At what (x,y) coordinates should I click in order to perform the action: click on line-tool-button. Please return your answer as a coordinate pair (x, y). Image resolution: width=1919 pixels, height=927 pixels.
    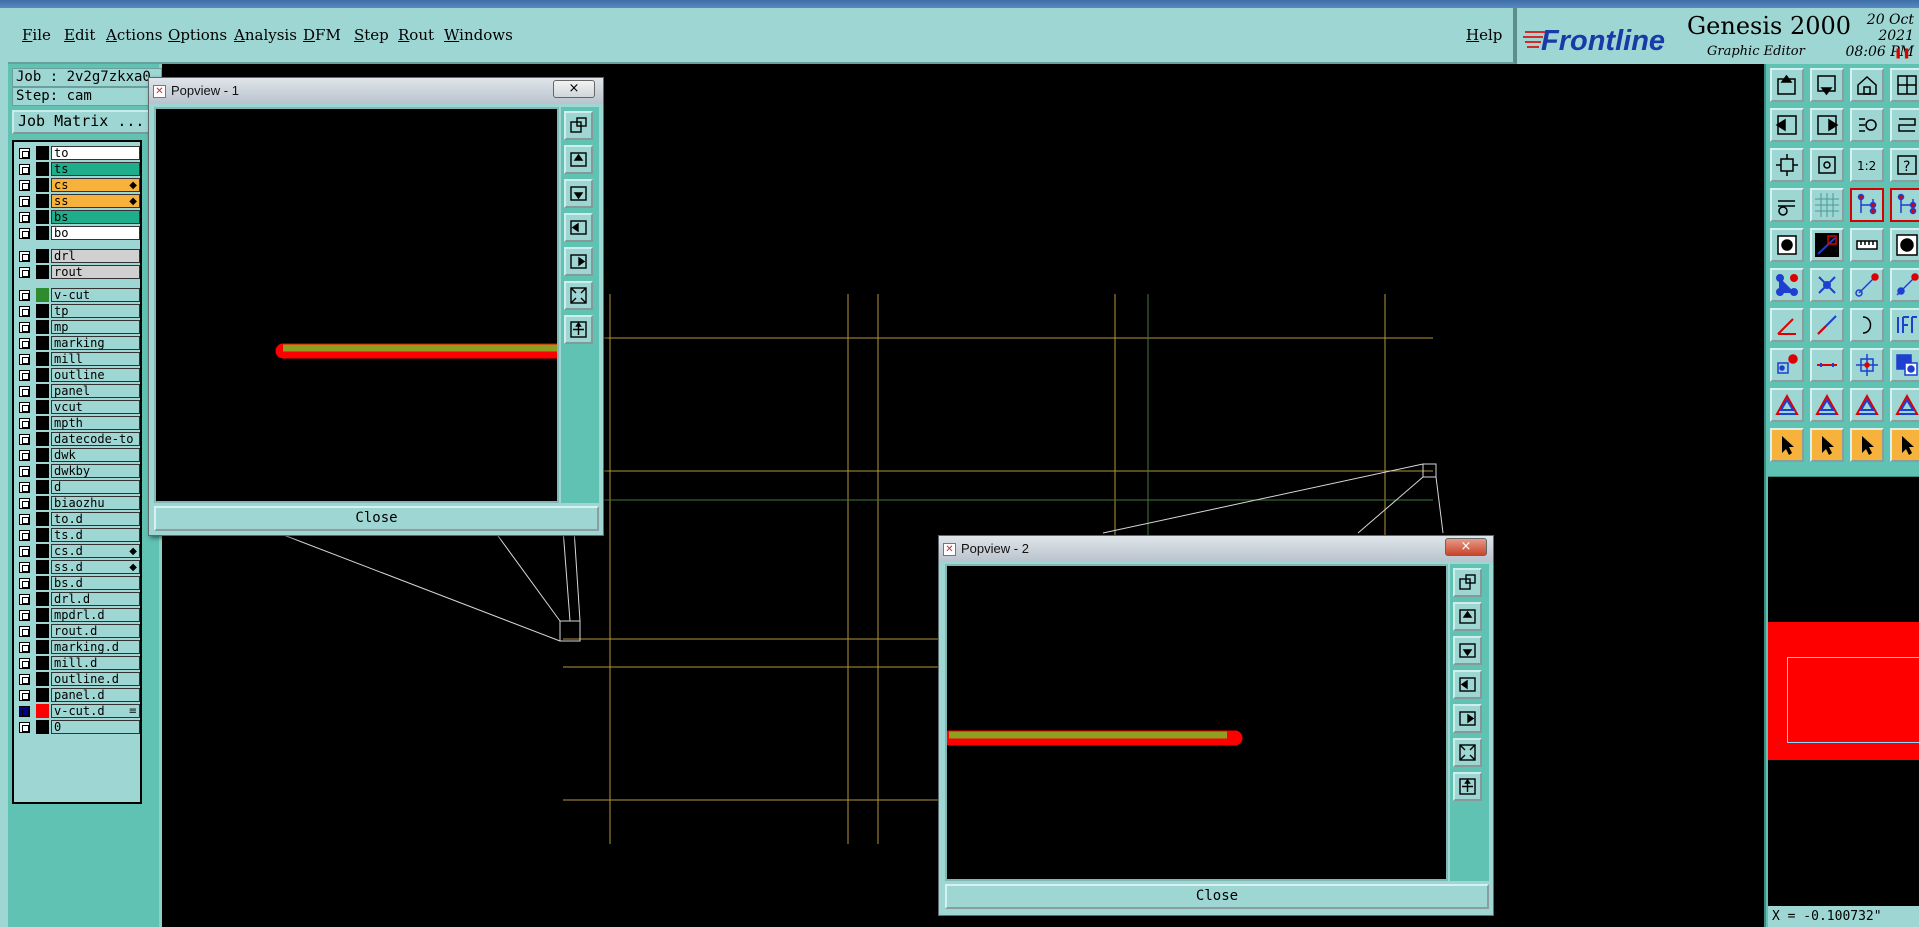
    Looking at the image, I should click on (1827, 325).